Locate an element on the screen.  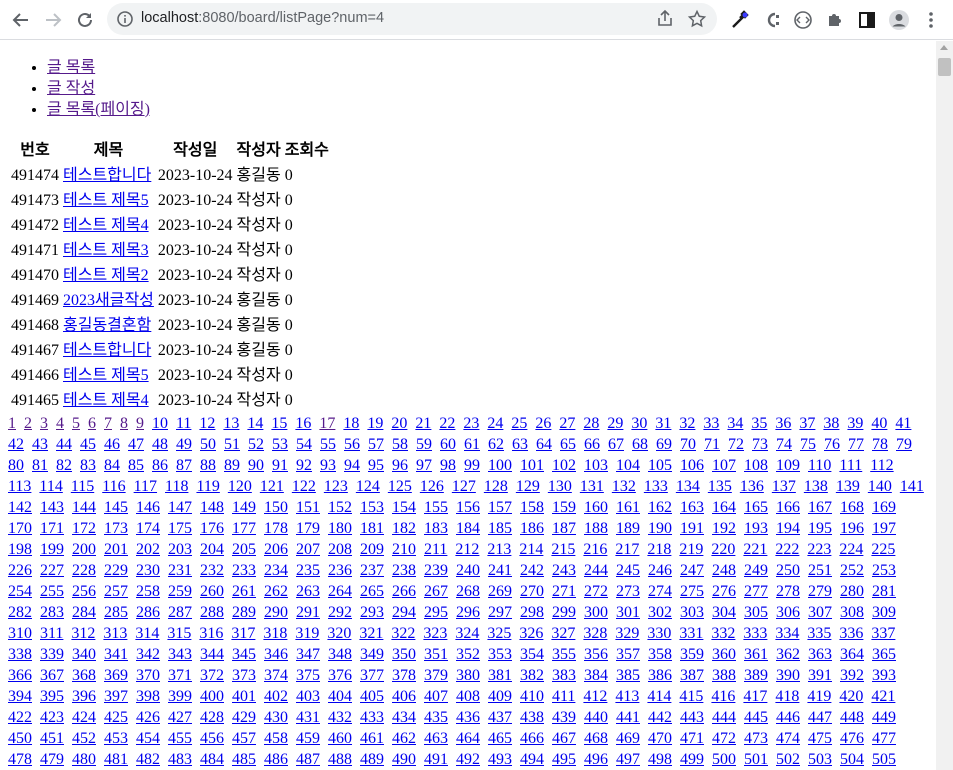
page-link: 81 is located at coordinates (40, 465).